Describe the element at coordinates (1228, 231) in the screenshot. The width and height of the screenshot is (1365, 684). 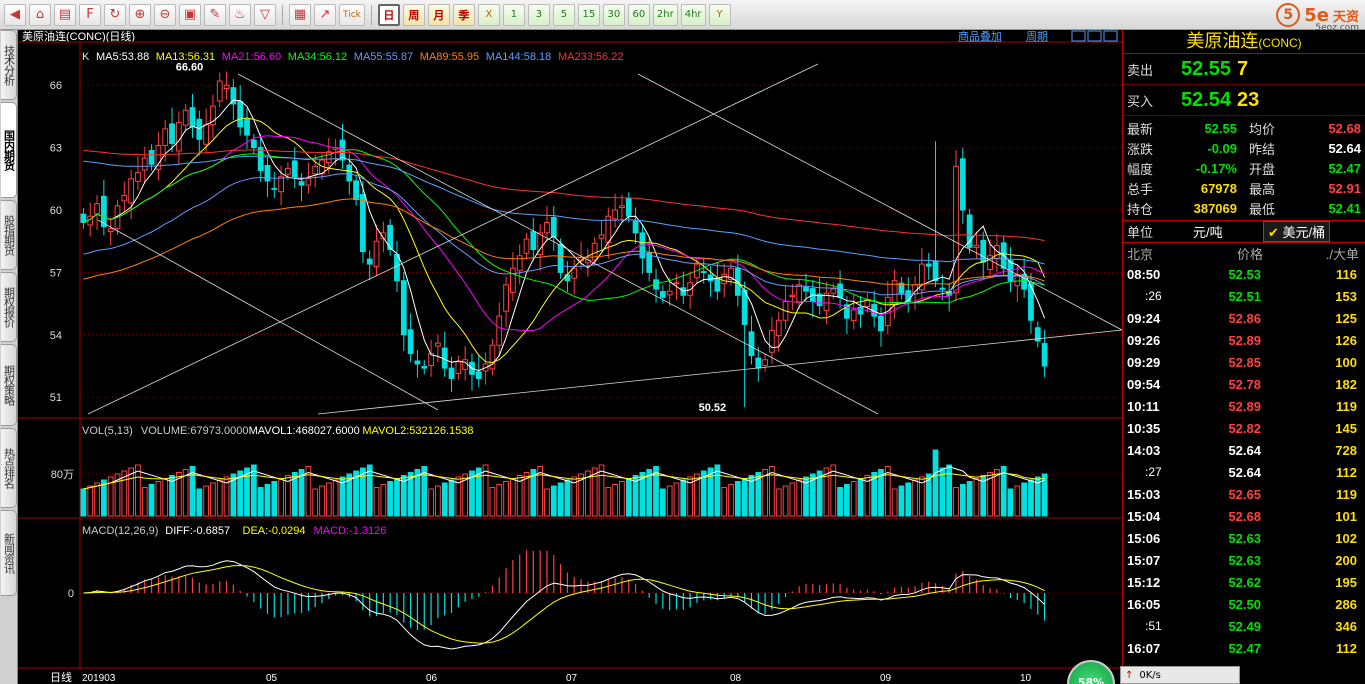
I see `unit-option-yuan: 元/吨` at that location.